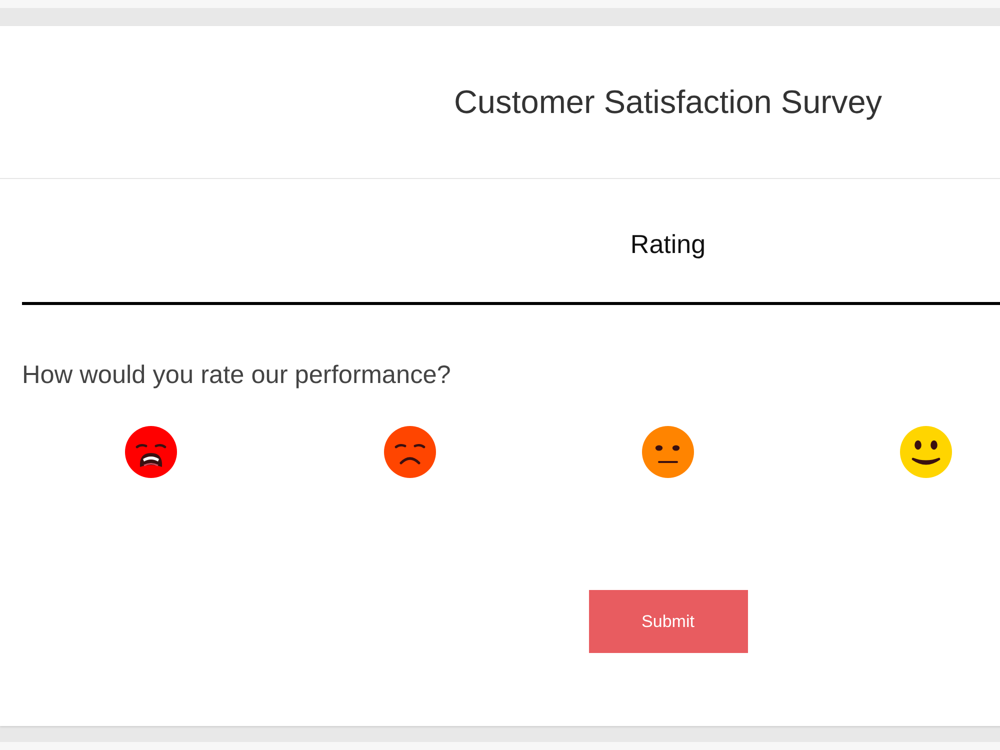 Image resolution: width=1000 pixels, height=750 pixels. What do you see at coordinates (151, 452) in the screenshot?
I see `weary-face-icon` at bounding box center [151, 452].